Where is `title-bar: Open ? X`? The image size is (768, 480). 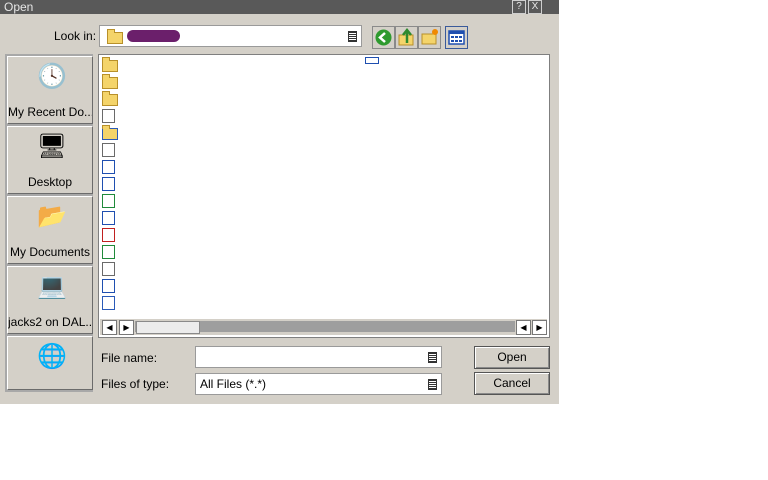 title-bar: Open ? X is located at coordinates (279, 7).